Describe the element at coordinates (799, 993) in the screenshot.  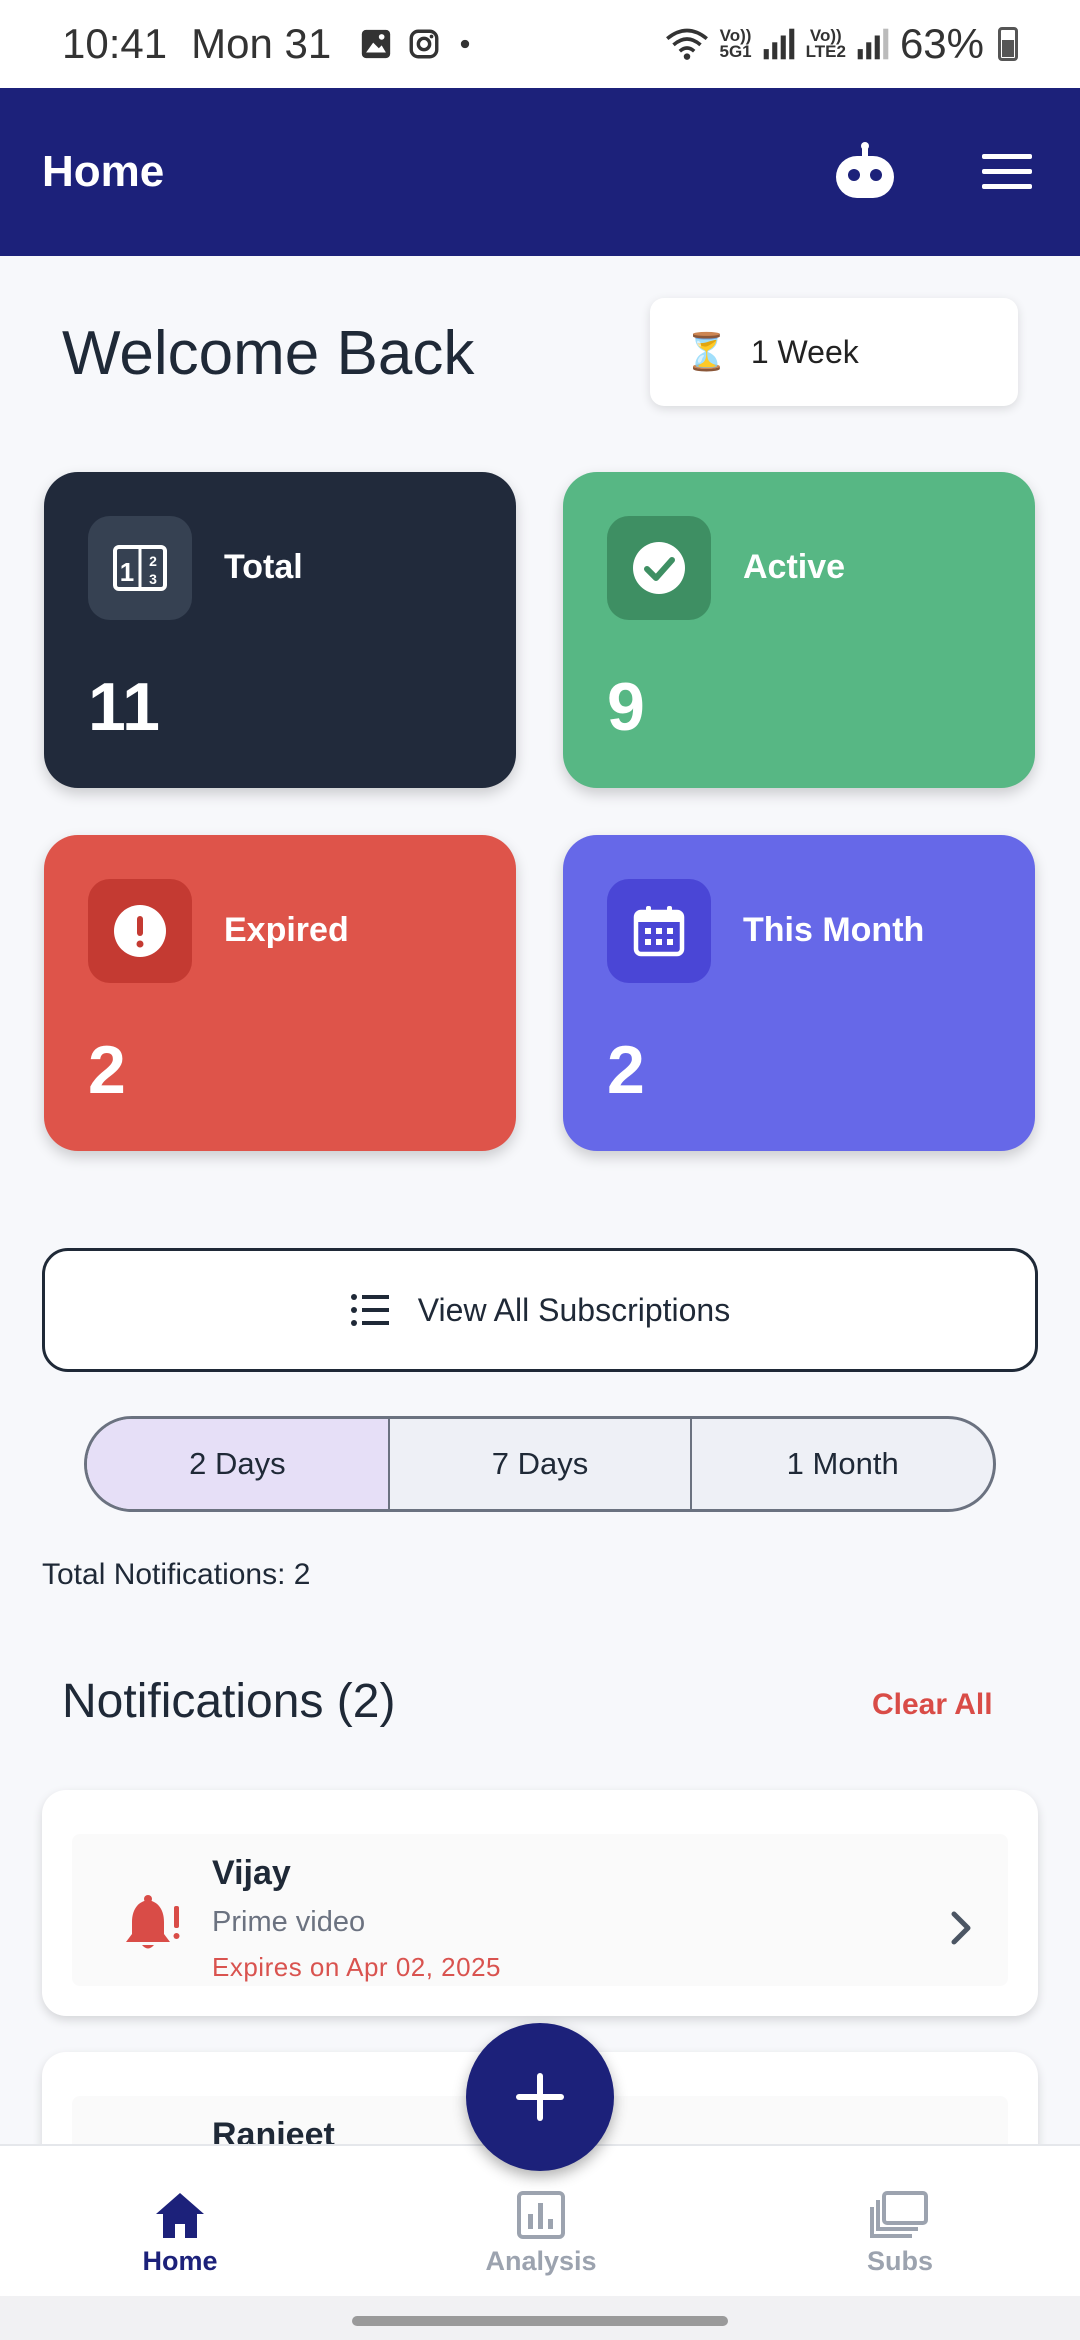
I see `stat-card-this-month: This Month 2` at that location.